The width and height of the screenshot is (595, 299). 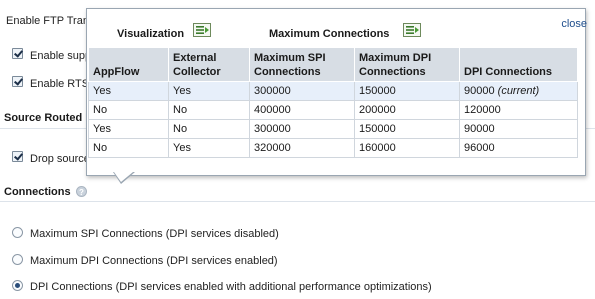 I want to click on cell-dpi-connections: 90000 (current), so click(x=518, y=91).